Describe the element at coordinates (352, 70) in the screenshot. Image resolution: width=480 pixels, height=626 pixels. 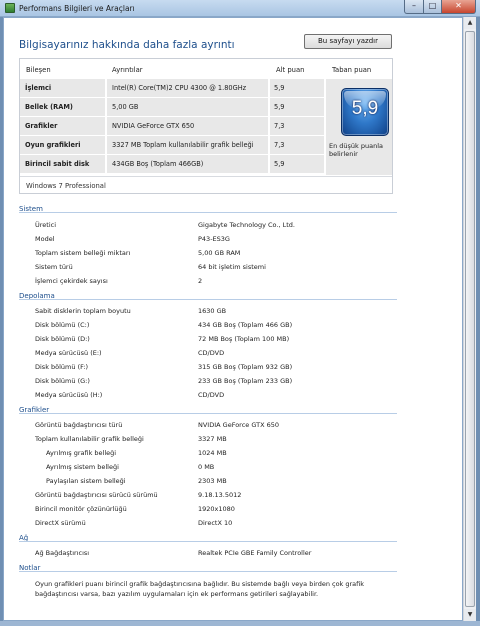
I see `column-base-score: Taban puan` at that location.